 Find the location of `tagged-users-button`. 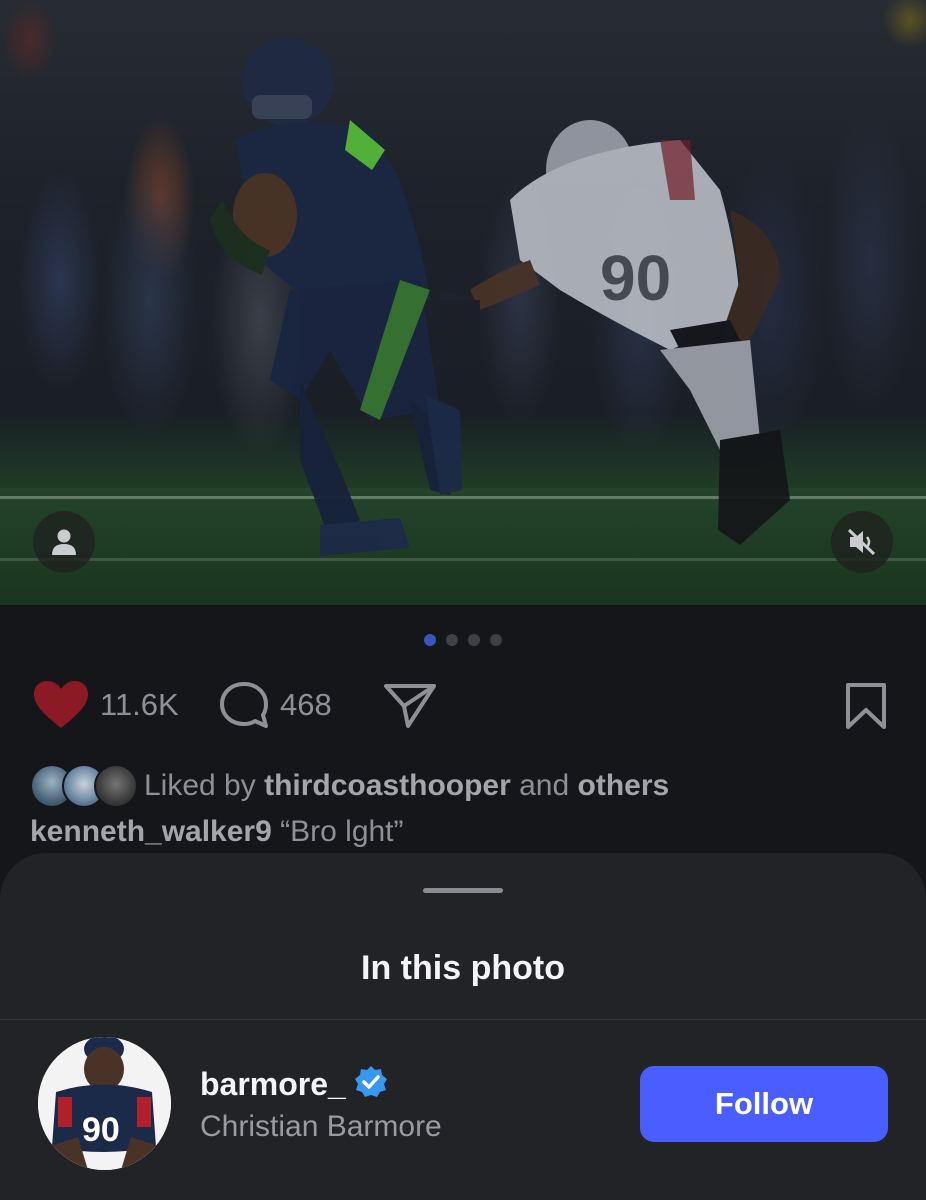

tagged-users-button is located at coordinates (64, 542).